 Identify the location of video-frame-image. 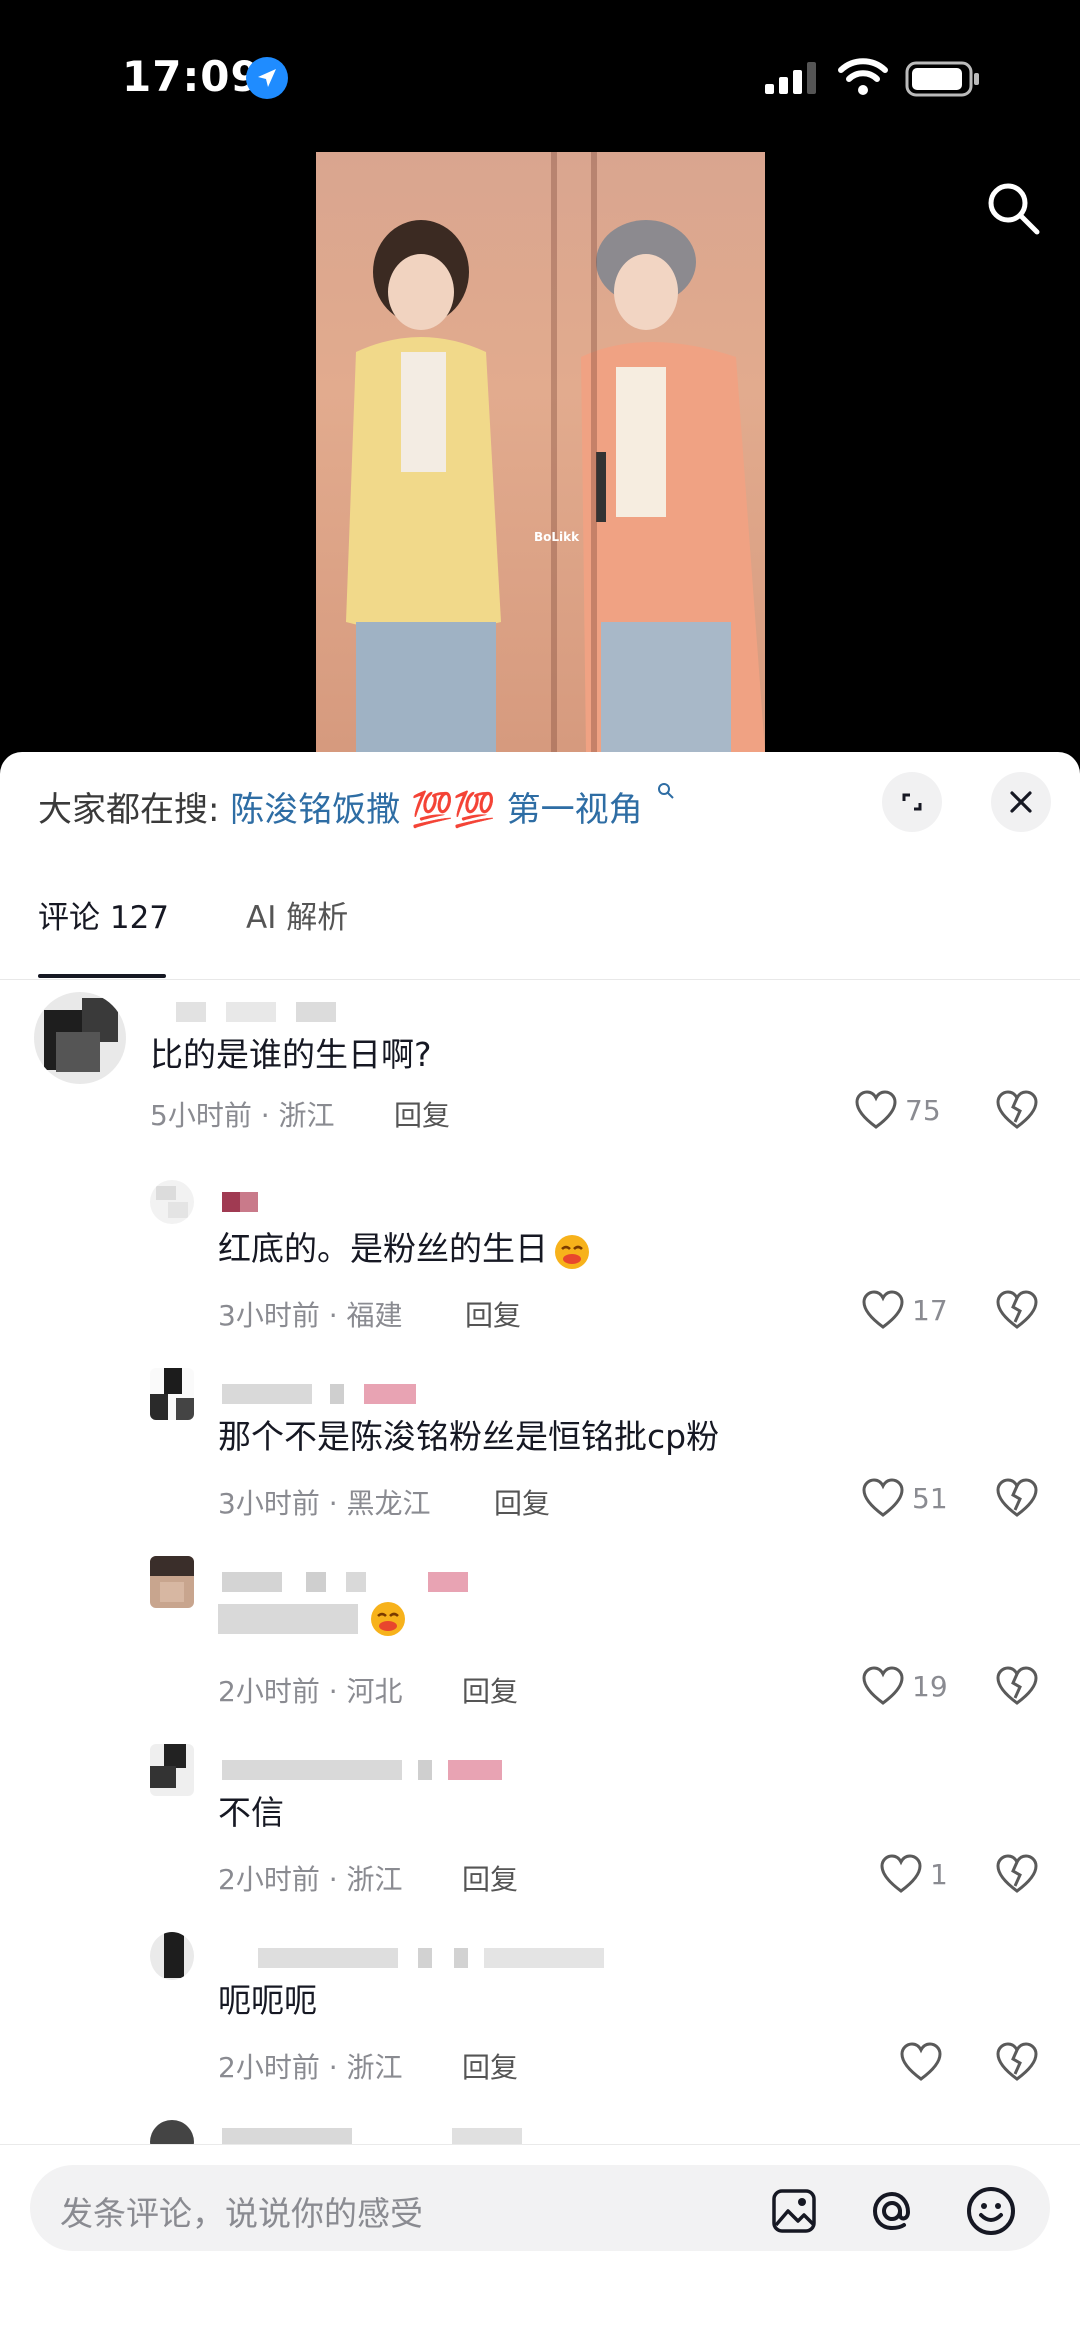
(555, 486).